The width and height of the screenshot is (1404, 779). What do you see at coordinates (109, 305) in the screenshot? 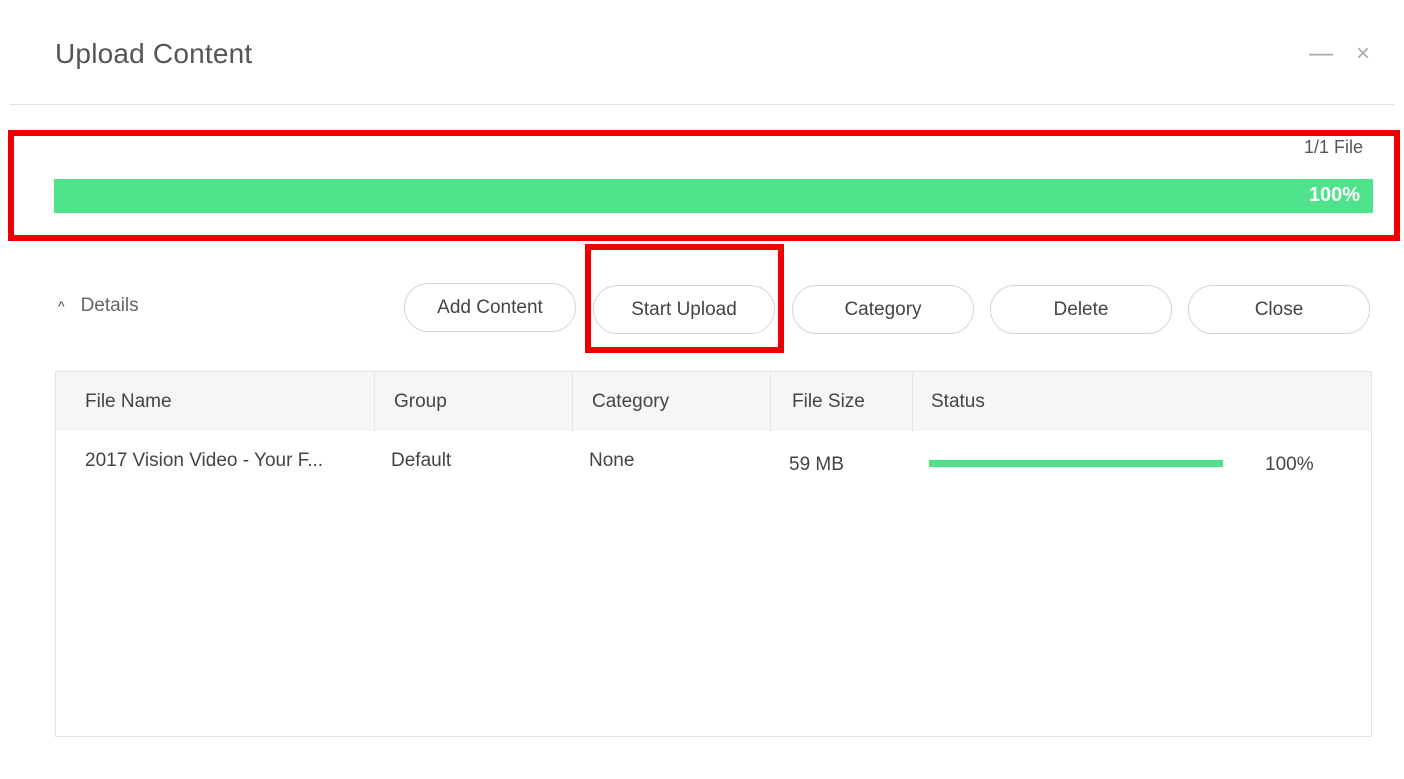
I see `details-label: Details` at bounding box center [109, 305].